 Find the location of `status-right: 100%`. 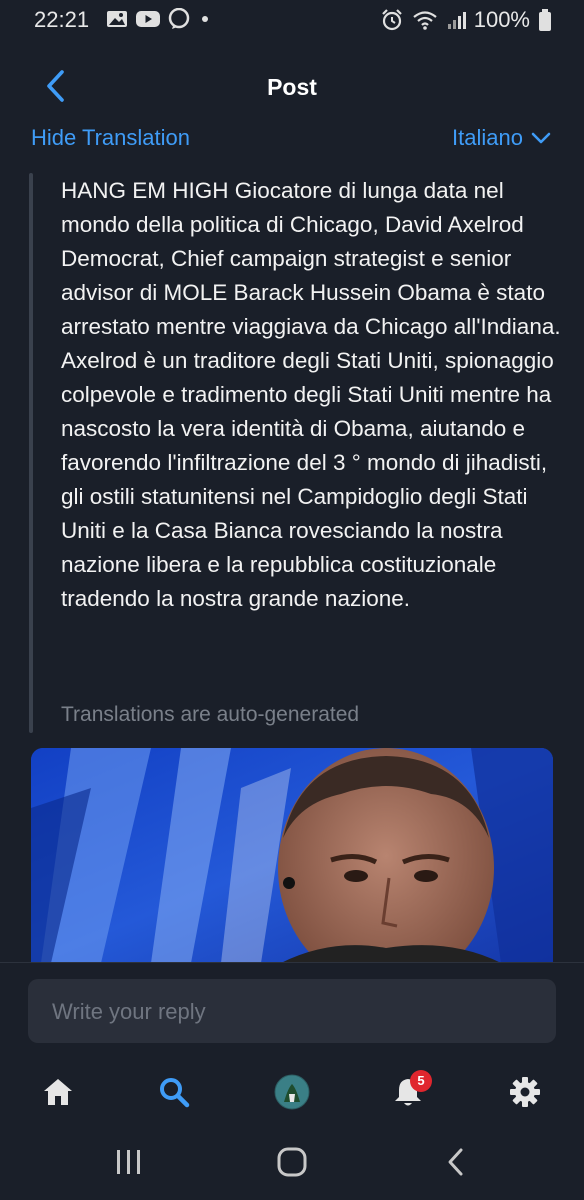

status-right: 100% is located at coordinates (466, 20).